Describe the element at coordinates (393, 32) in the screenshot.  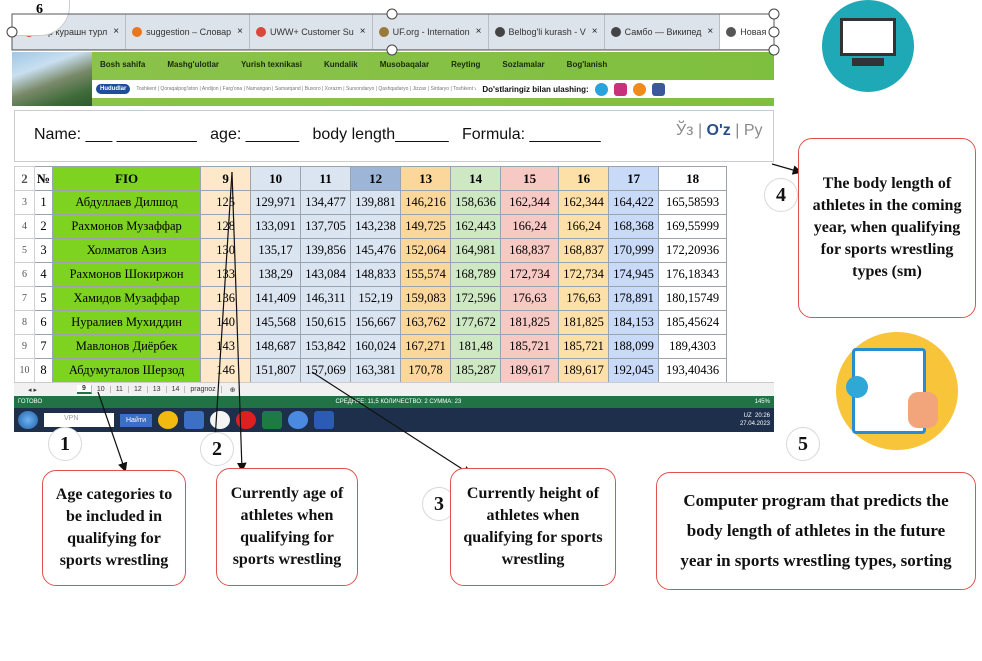
I see `selection-handles` at that location.